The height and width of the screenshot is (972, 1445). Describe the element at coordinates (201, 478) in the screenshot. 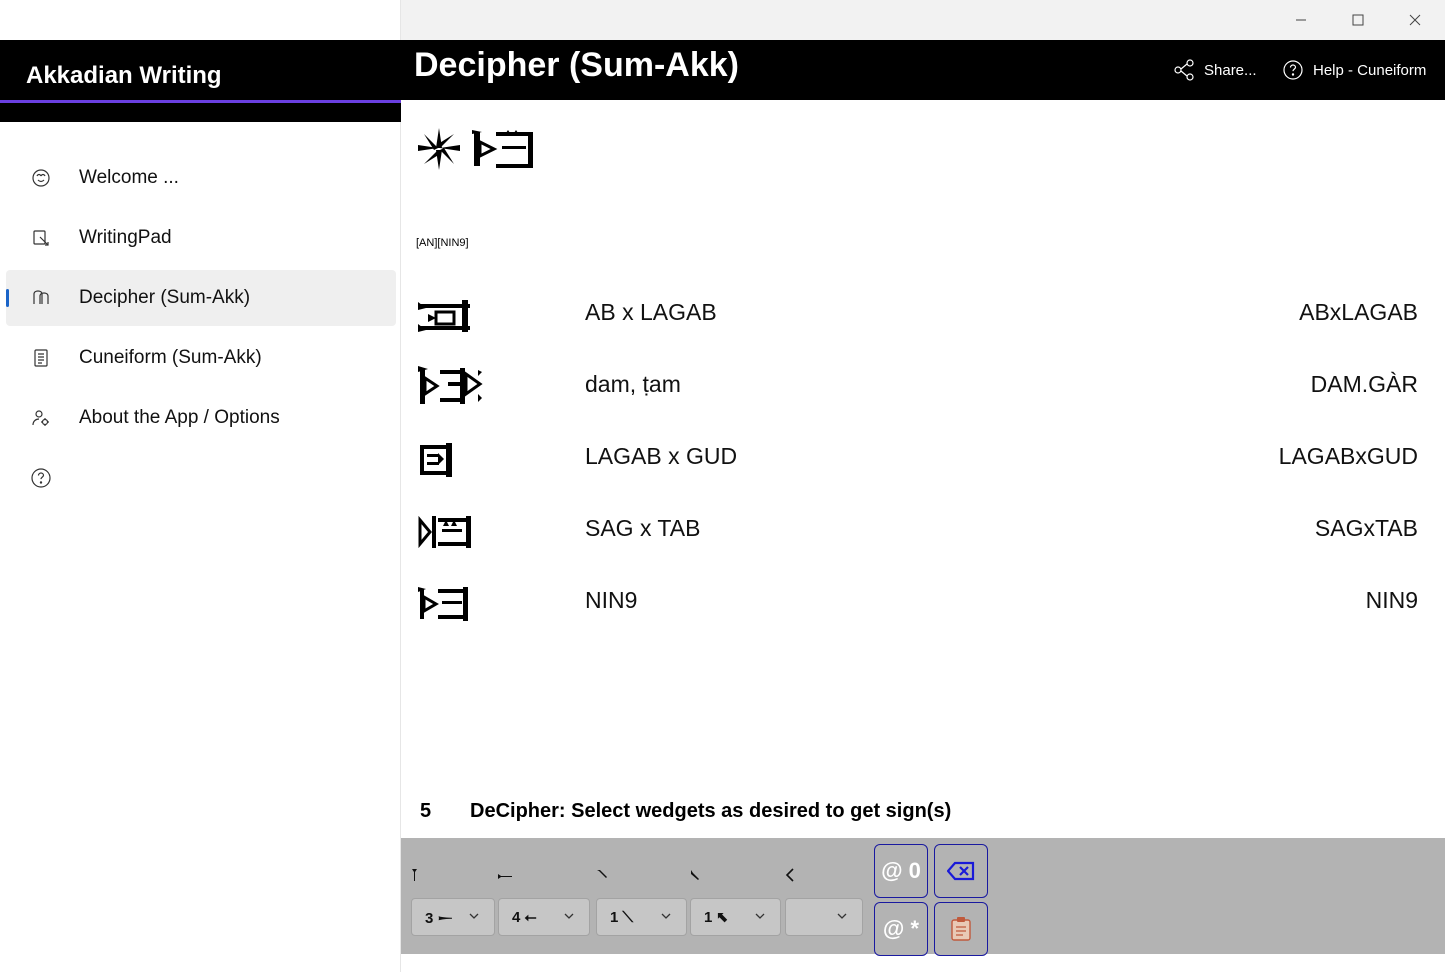

I see `sidebar-item-help` at that location.